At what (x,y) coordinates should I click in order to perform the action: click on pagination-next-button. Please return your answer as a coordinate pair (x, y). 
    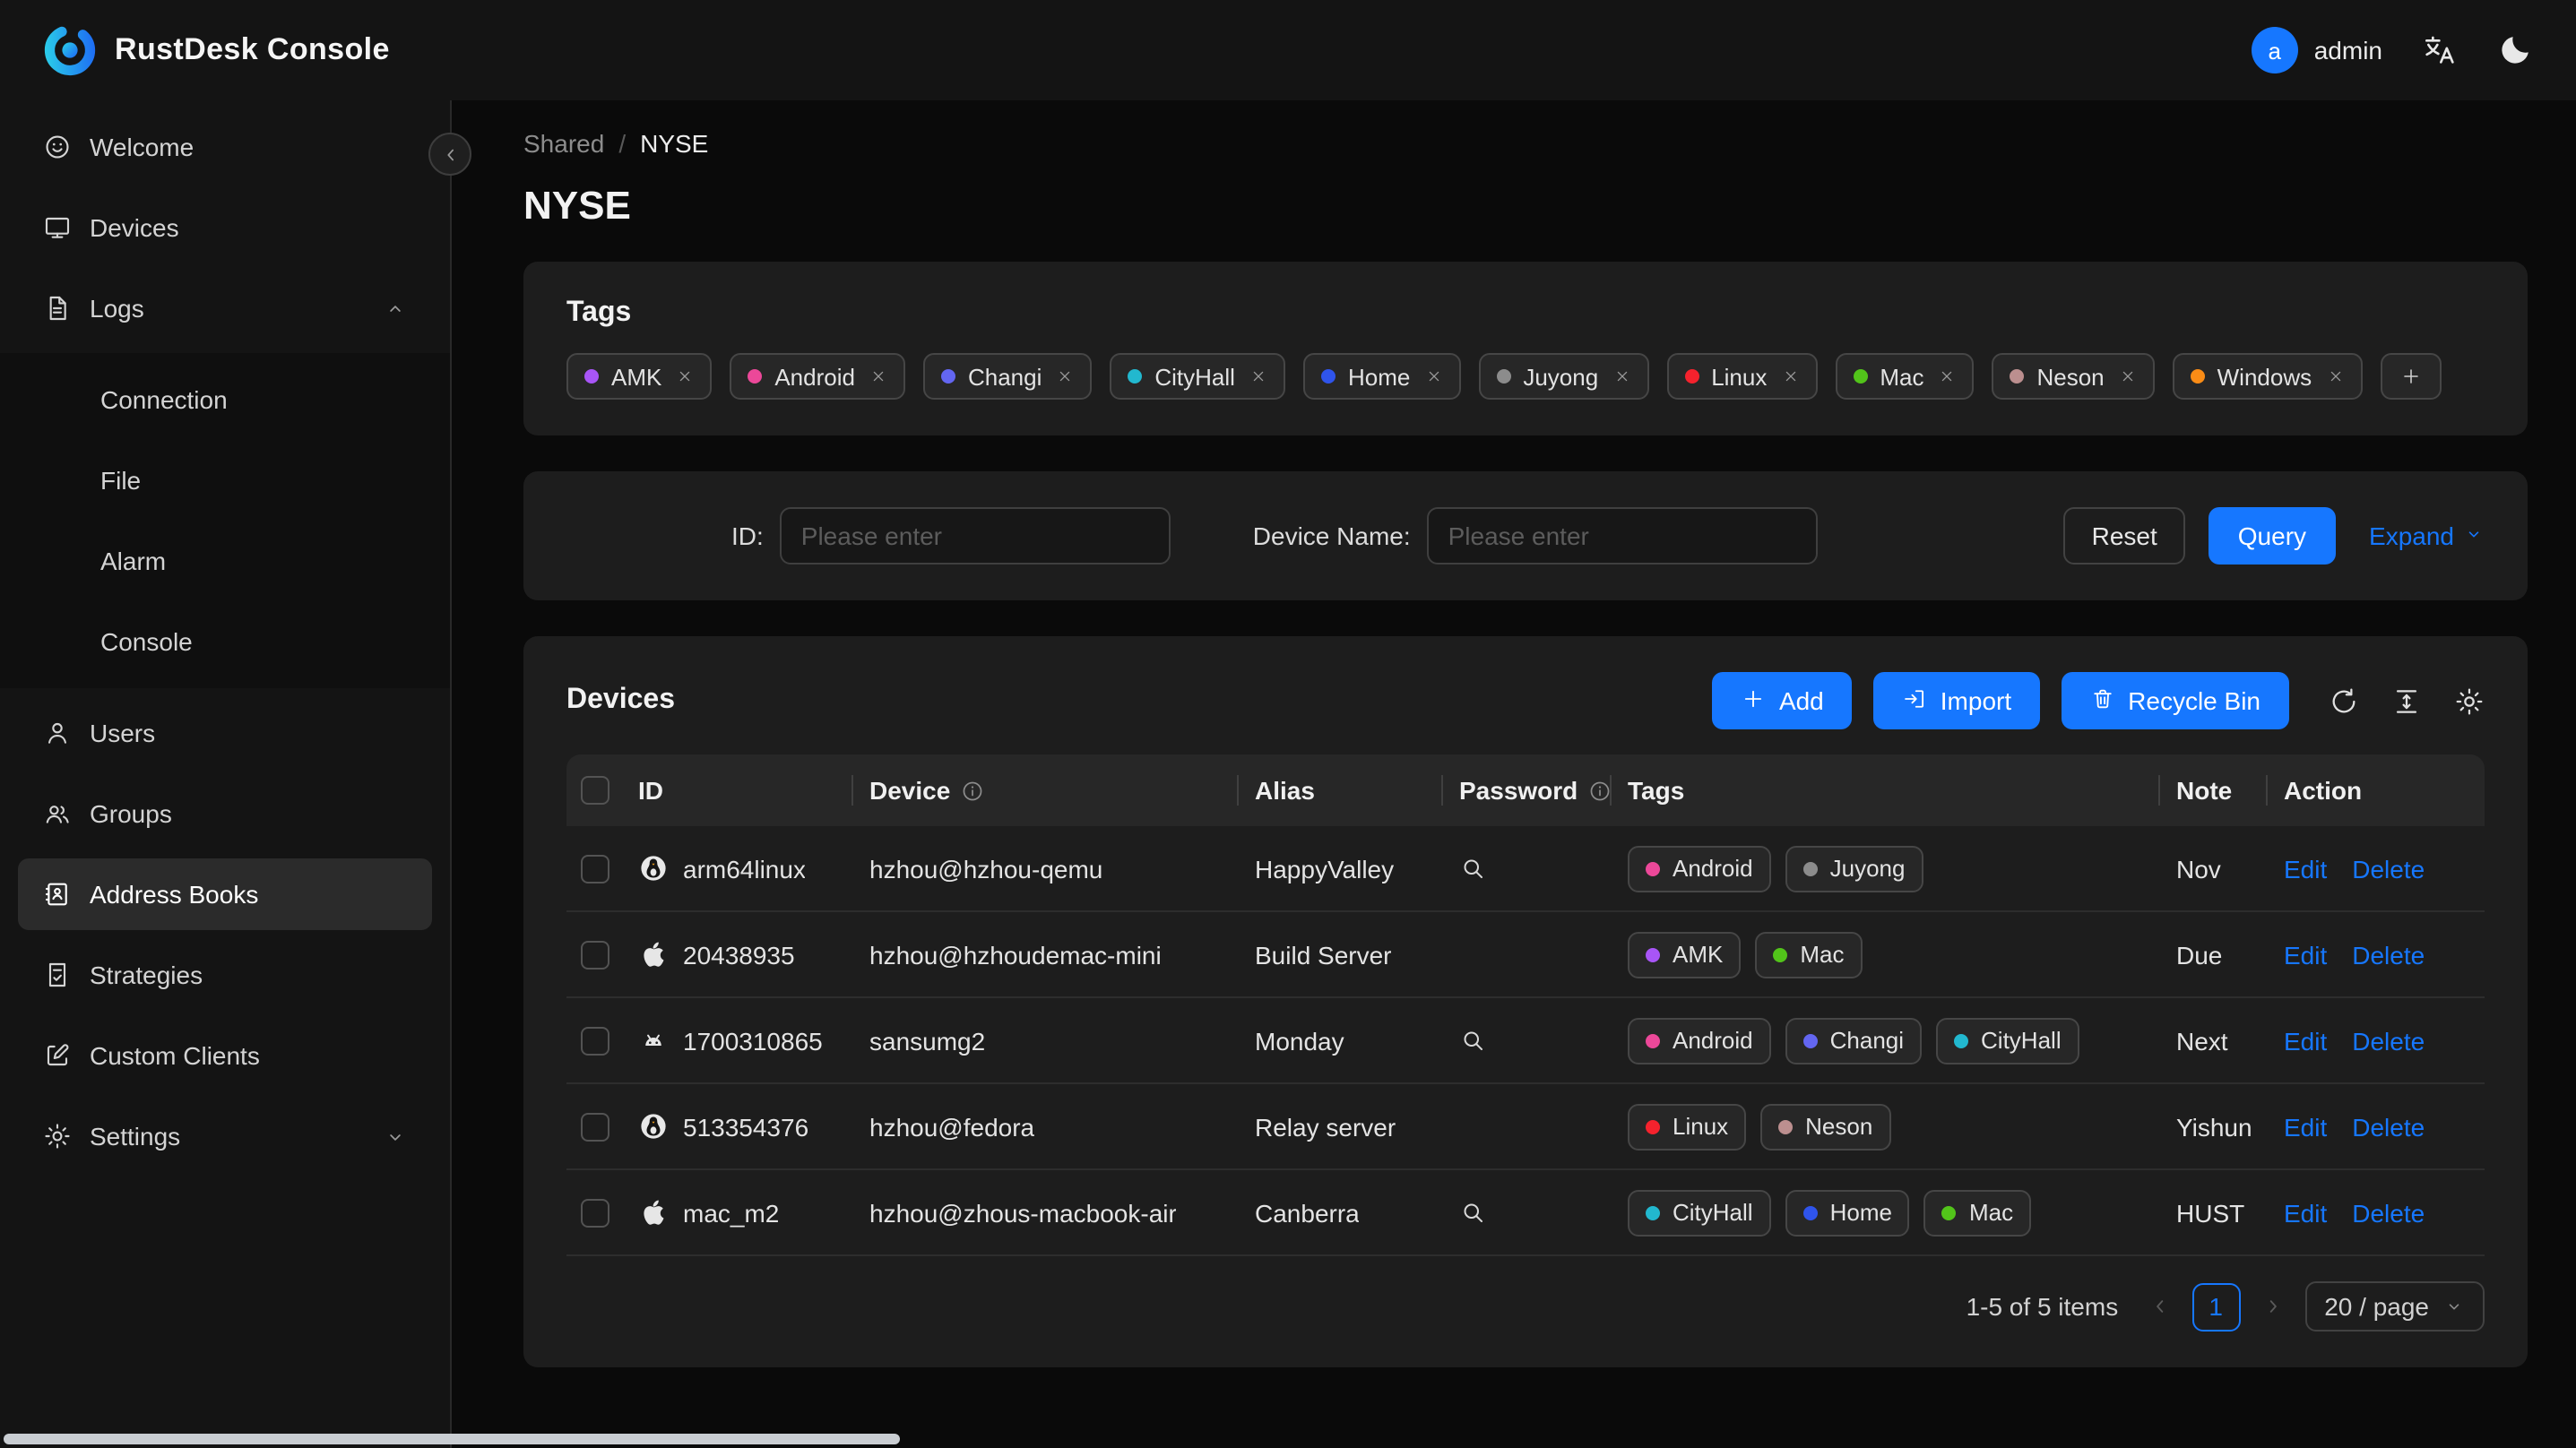
    Looking at the image, I should click on (2272, 1306).